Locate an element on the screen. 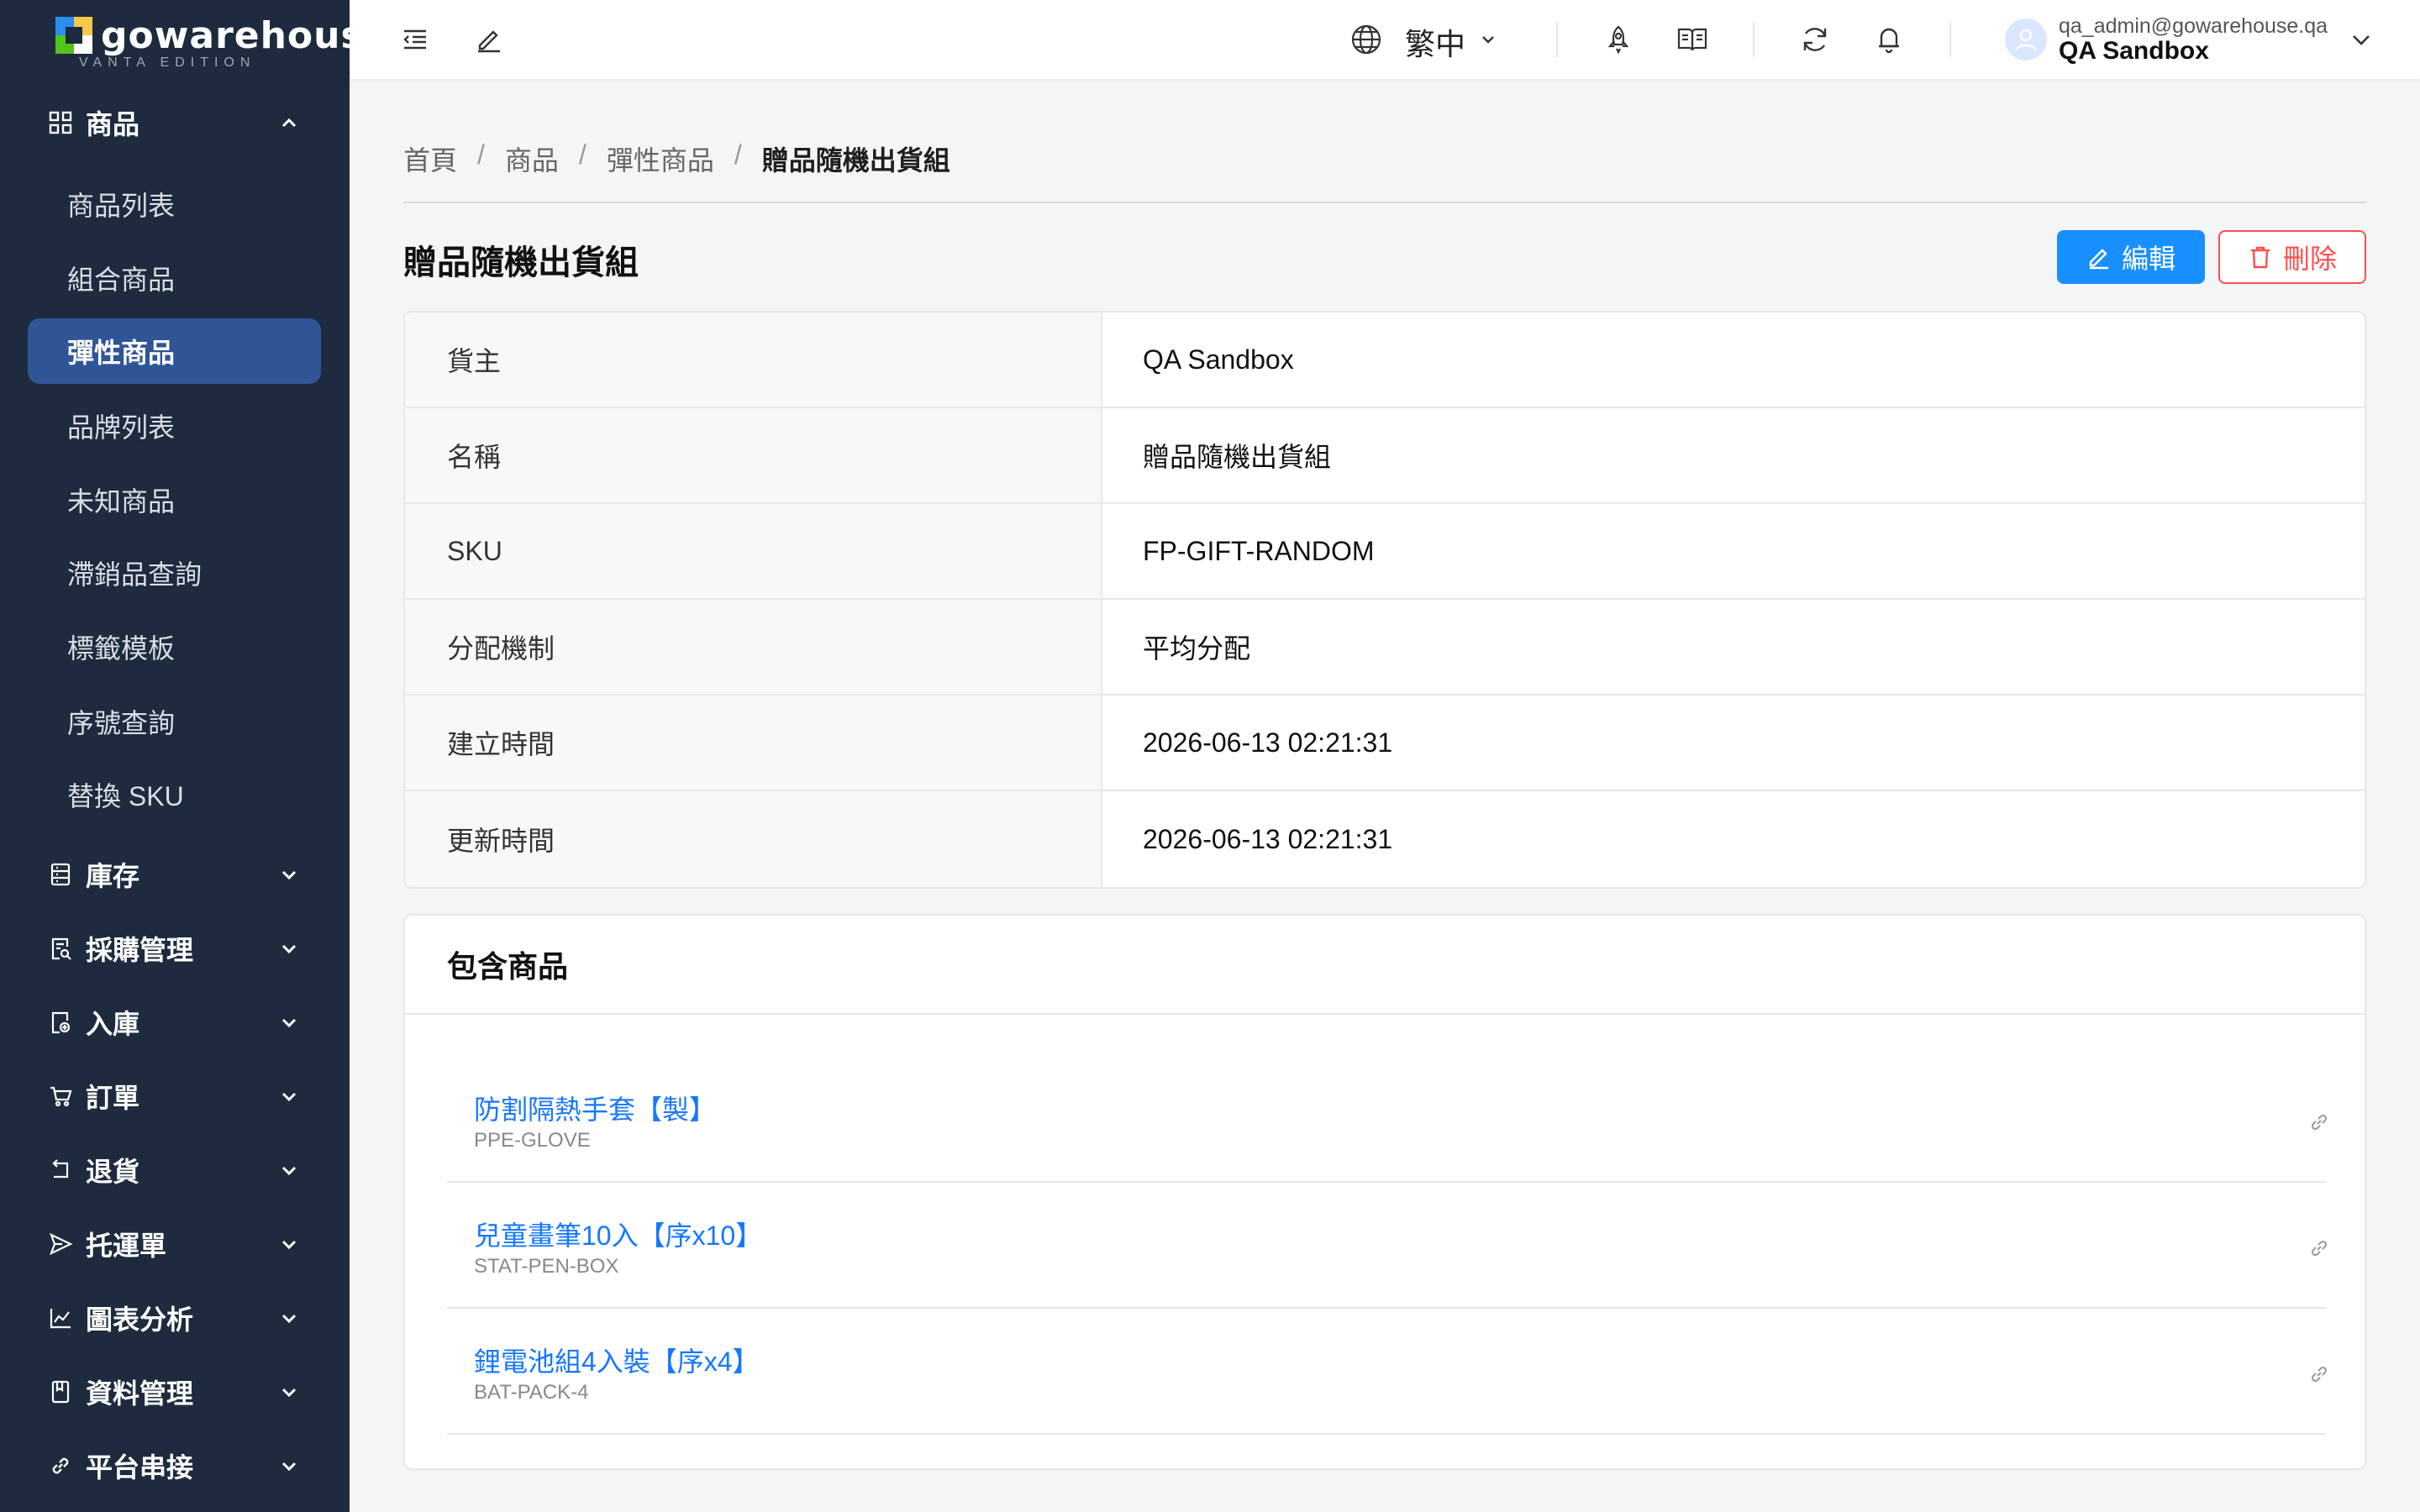  book-open-icon is located at coordinates (1692, 39).